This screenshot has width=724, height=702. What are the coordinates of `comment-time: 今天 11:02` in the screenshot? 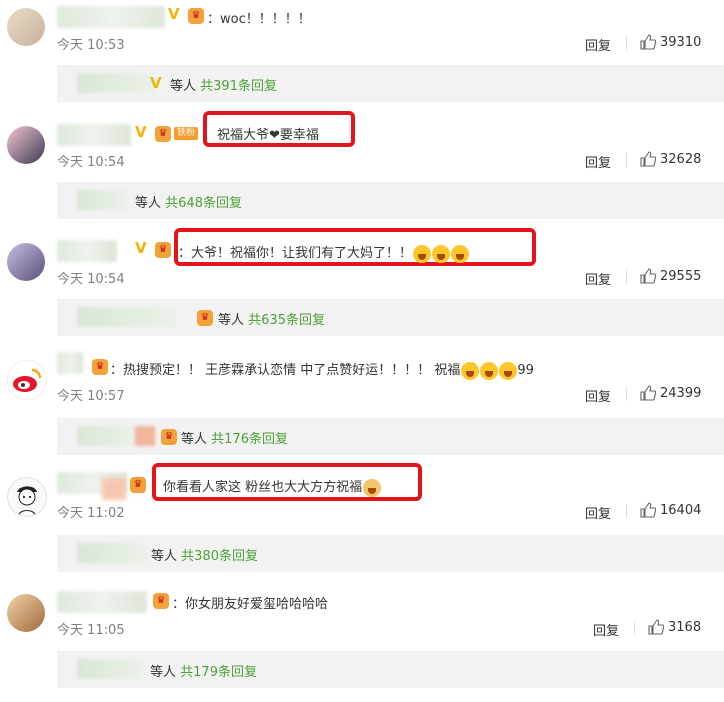 It's located at (91, 513).